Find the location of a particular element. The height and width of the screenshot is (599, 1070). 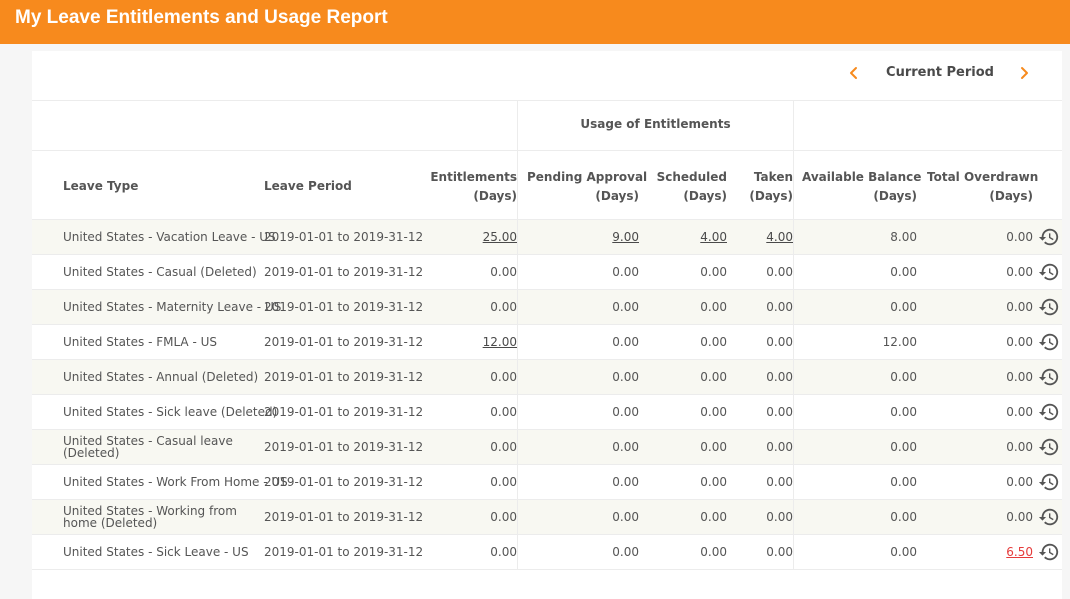

taken-link: 4.00 is located at coordinates (779, 237).